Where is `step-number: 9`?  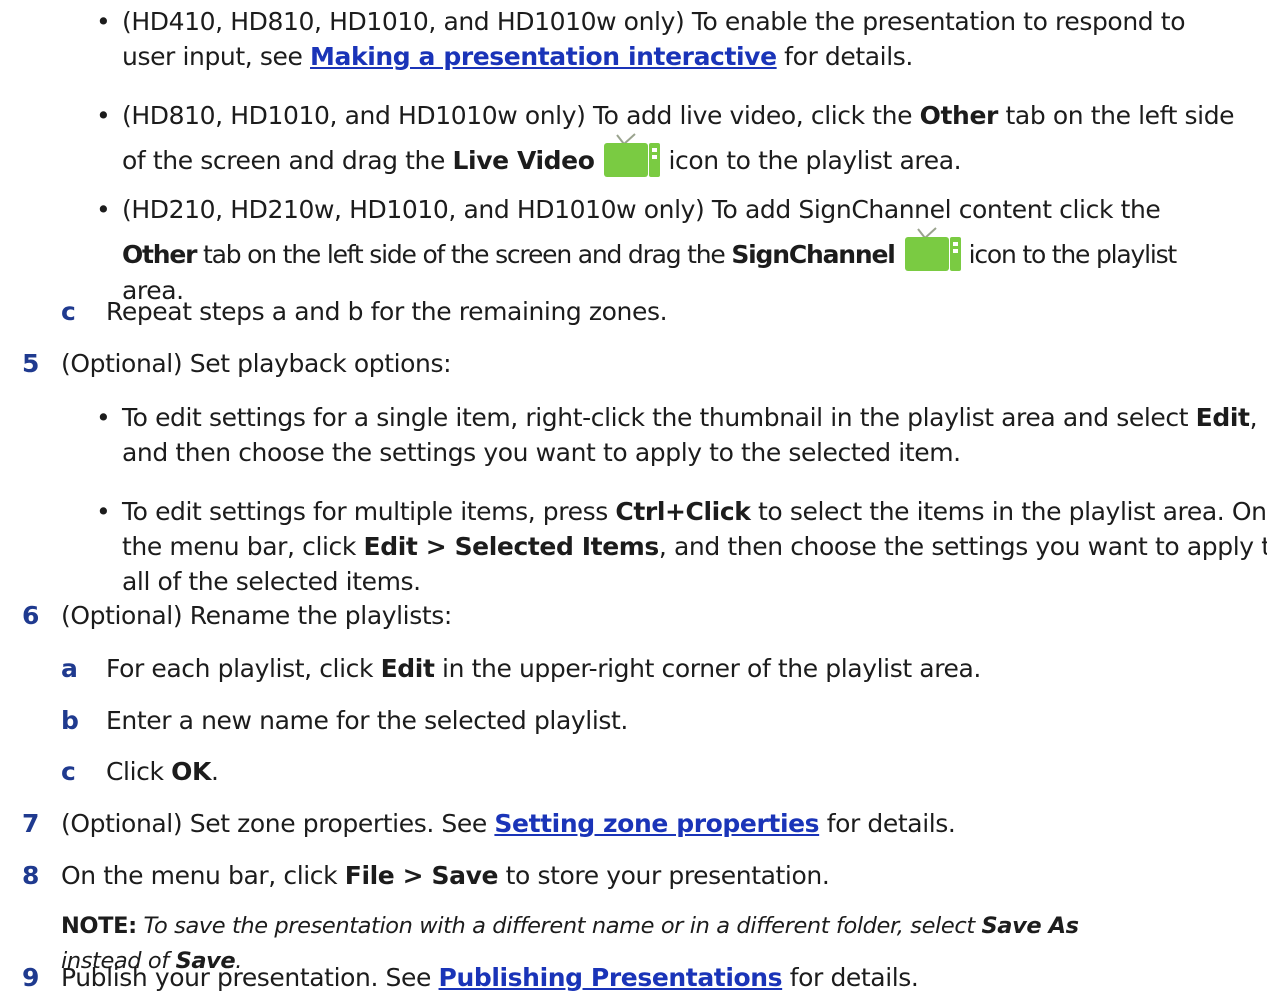
step-number: 9 is located at coordinates (30, 977).